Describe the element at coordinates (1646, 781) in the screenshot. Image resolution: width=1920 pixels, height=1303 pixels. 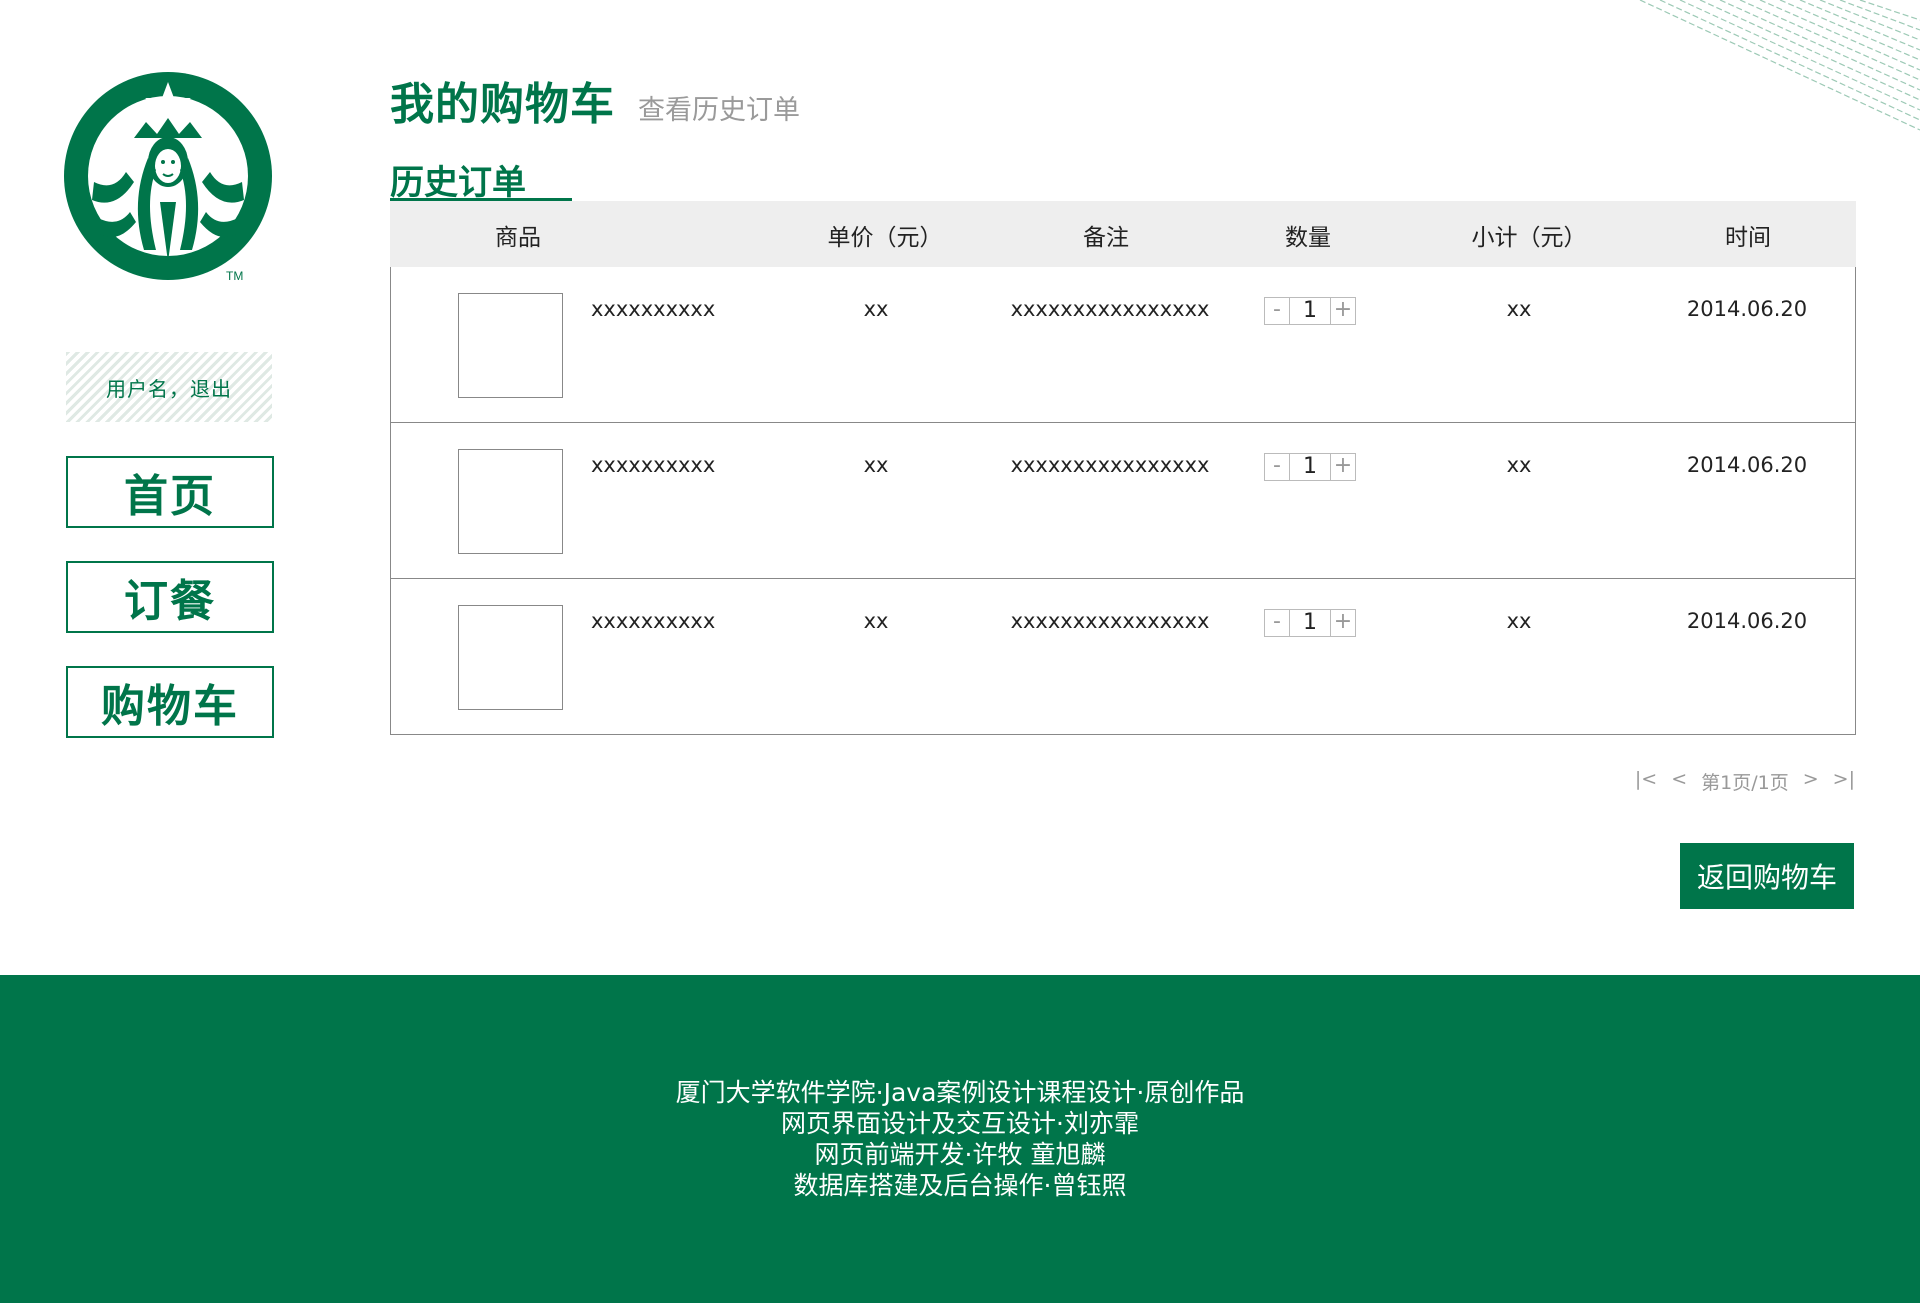
I see `first-page-link: |<` at that location.